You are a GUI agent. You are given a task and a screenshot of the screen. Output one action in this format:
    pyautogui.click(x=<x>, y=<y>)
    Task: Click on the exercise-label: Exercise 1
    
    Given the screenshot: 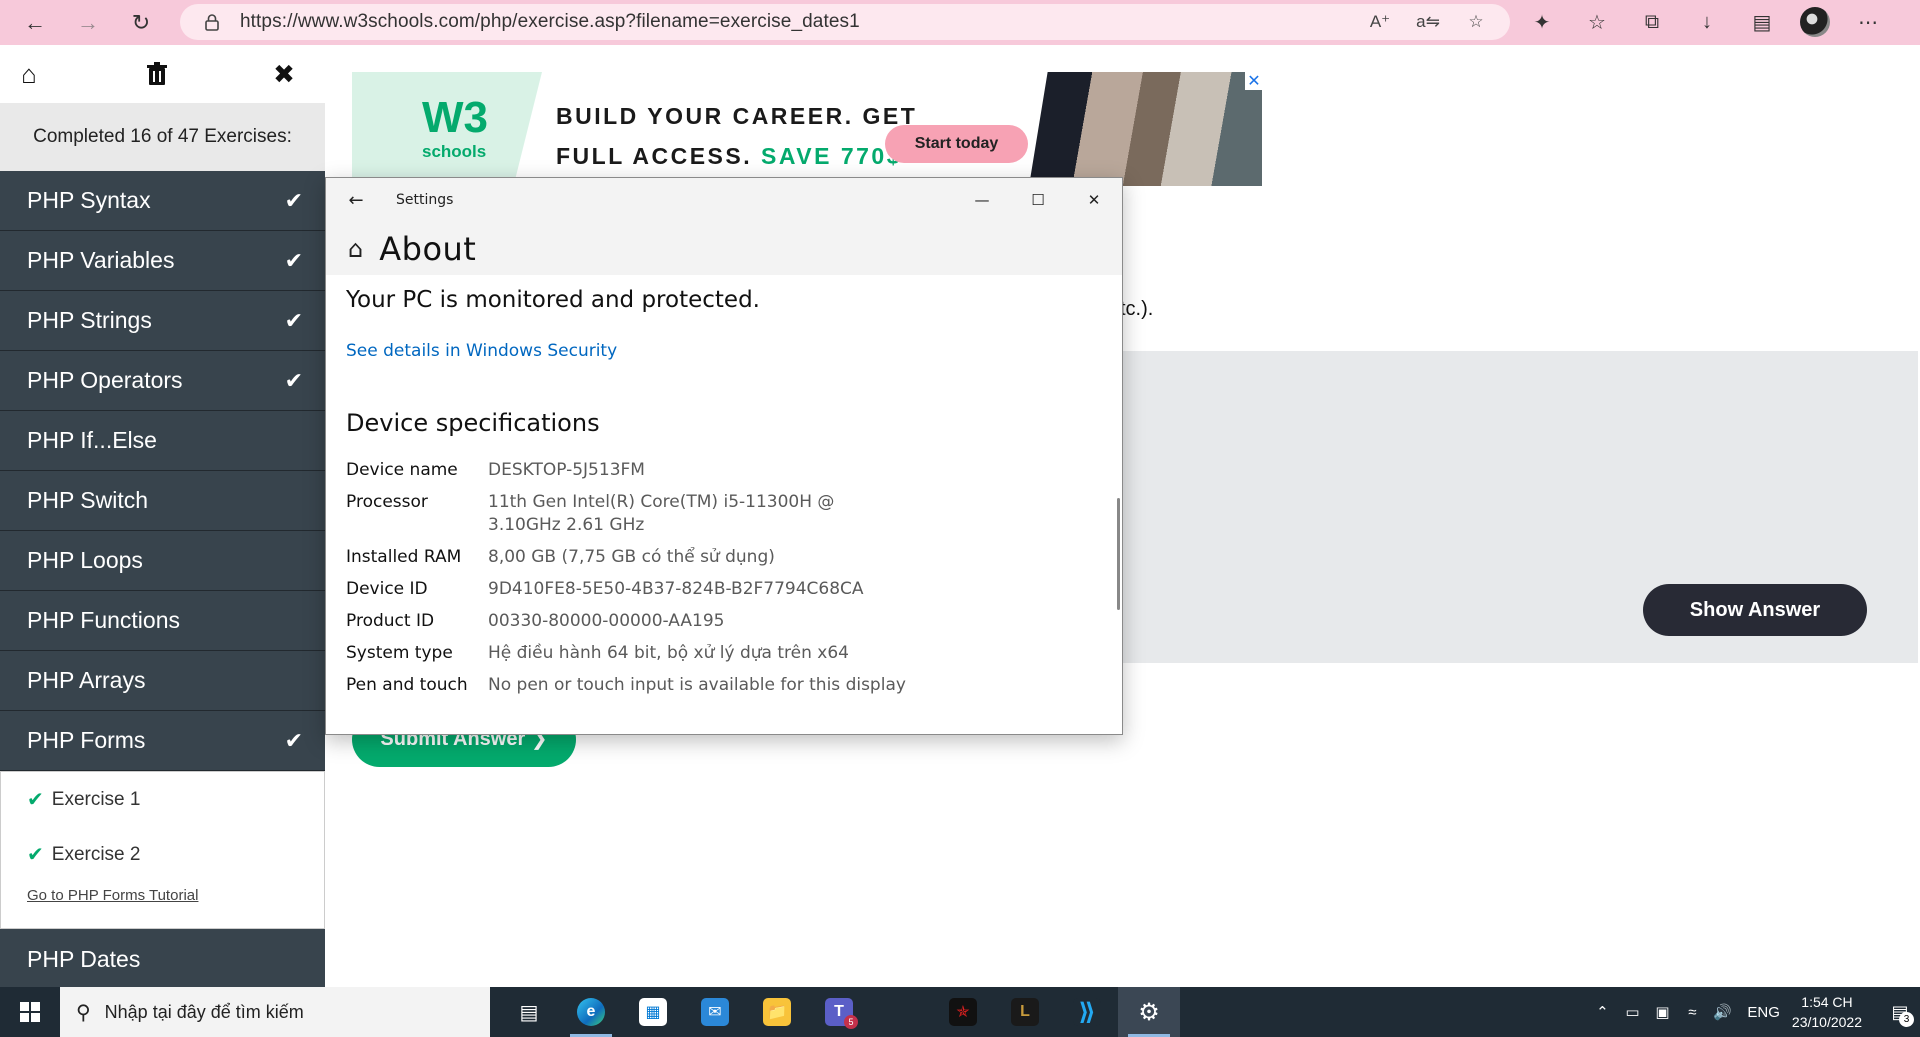 What is the action you would take?
    pyautogui.click(x=96, y=799)
    